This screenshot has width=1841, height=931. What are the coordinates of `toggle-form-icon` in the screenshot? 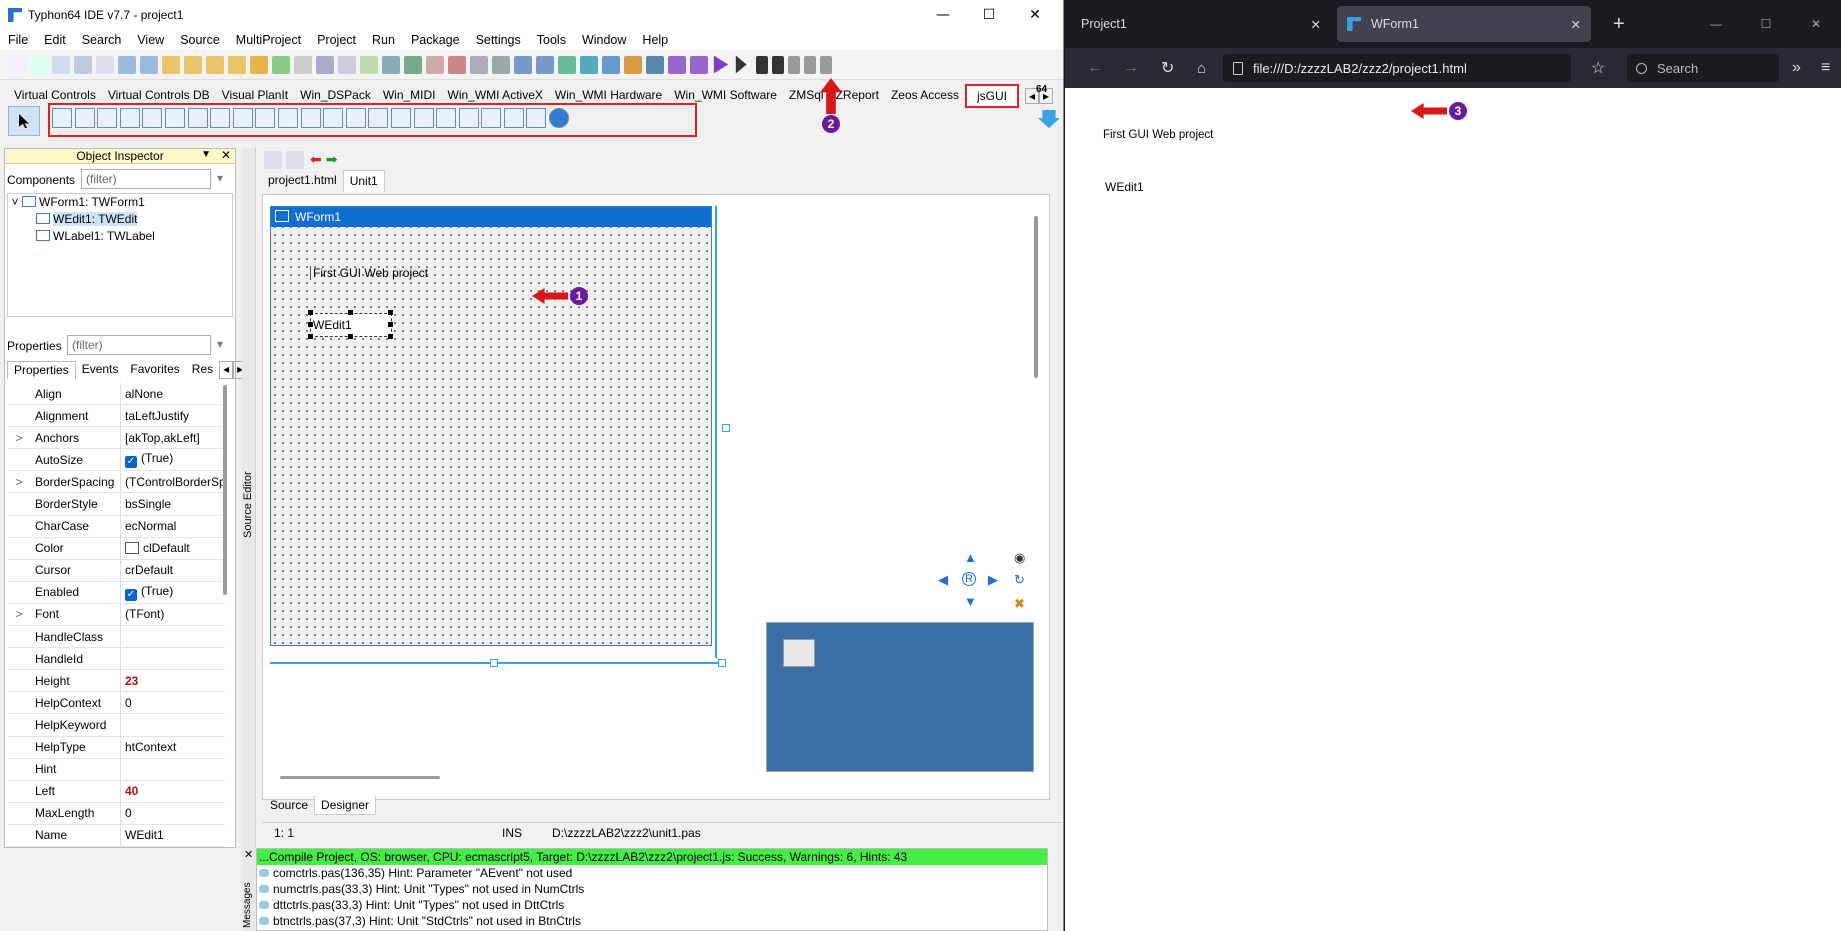 It's located at (457, 64).